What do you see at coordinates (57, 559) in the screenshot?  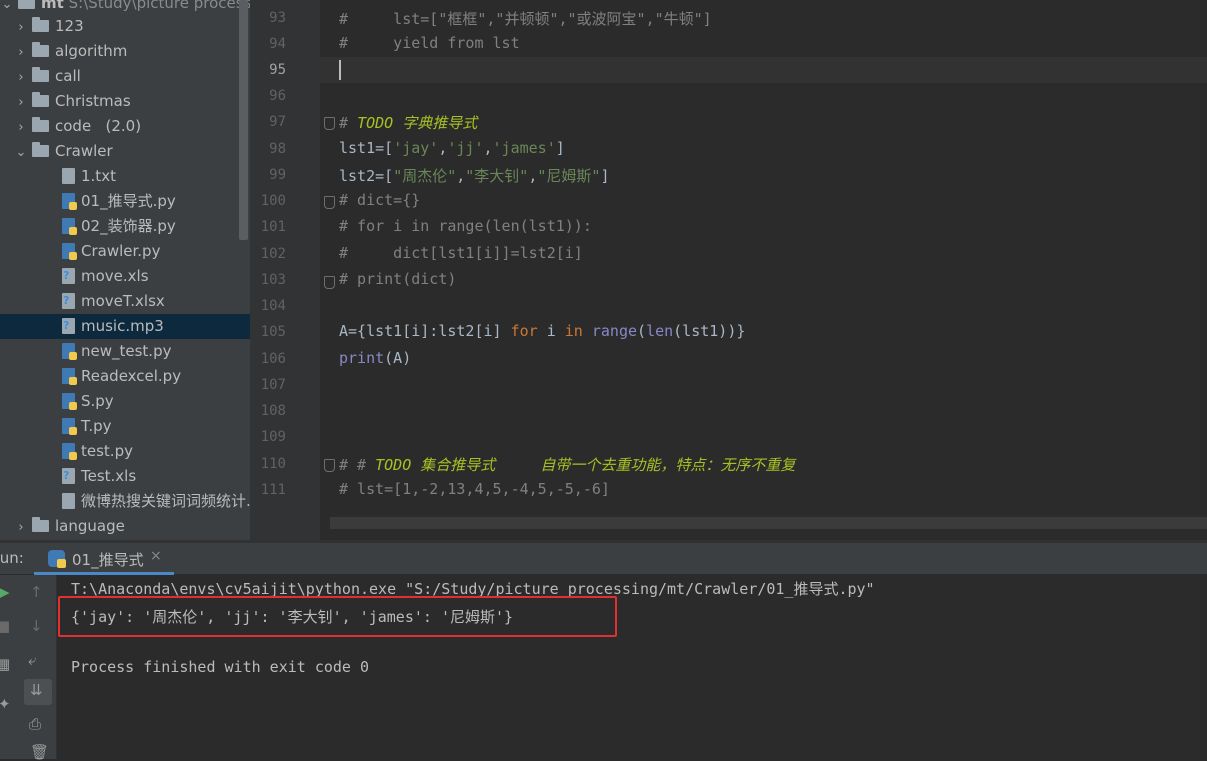 I see `python-icon` at bounding box center [57, 559].